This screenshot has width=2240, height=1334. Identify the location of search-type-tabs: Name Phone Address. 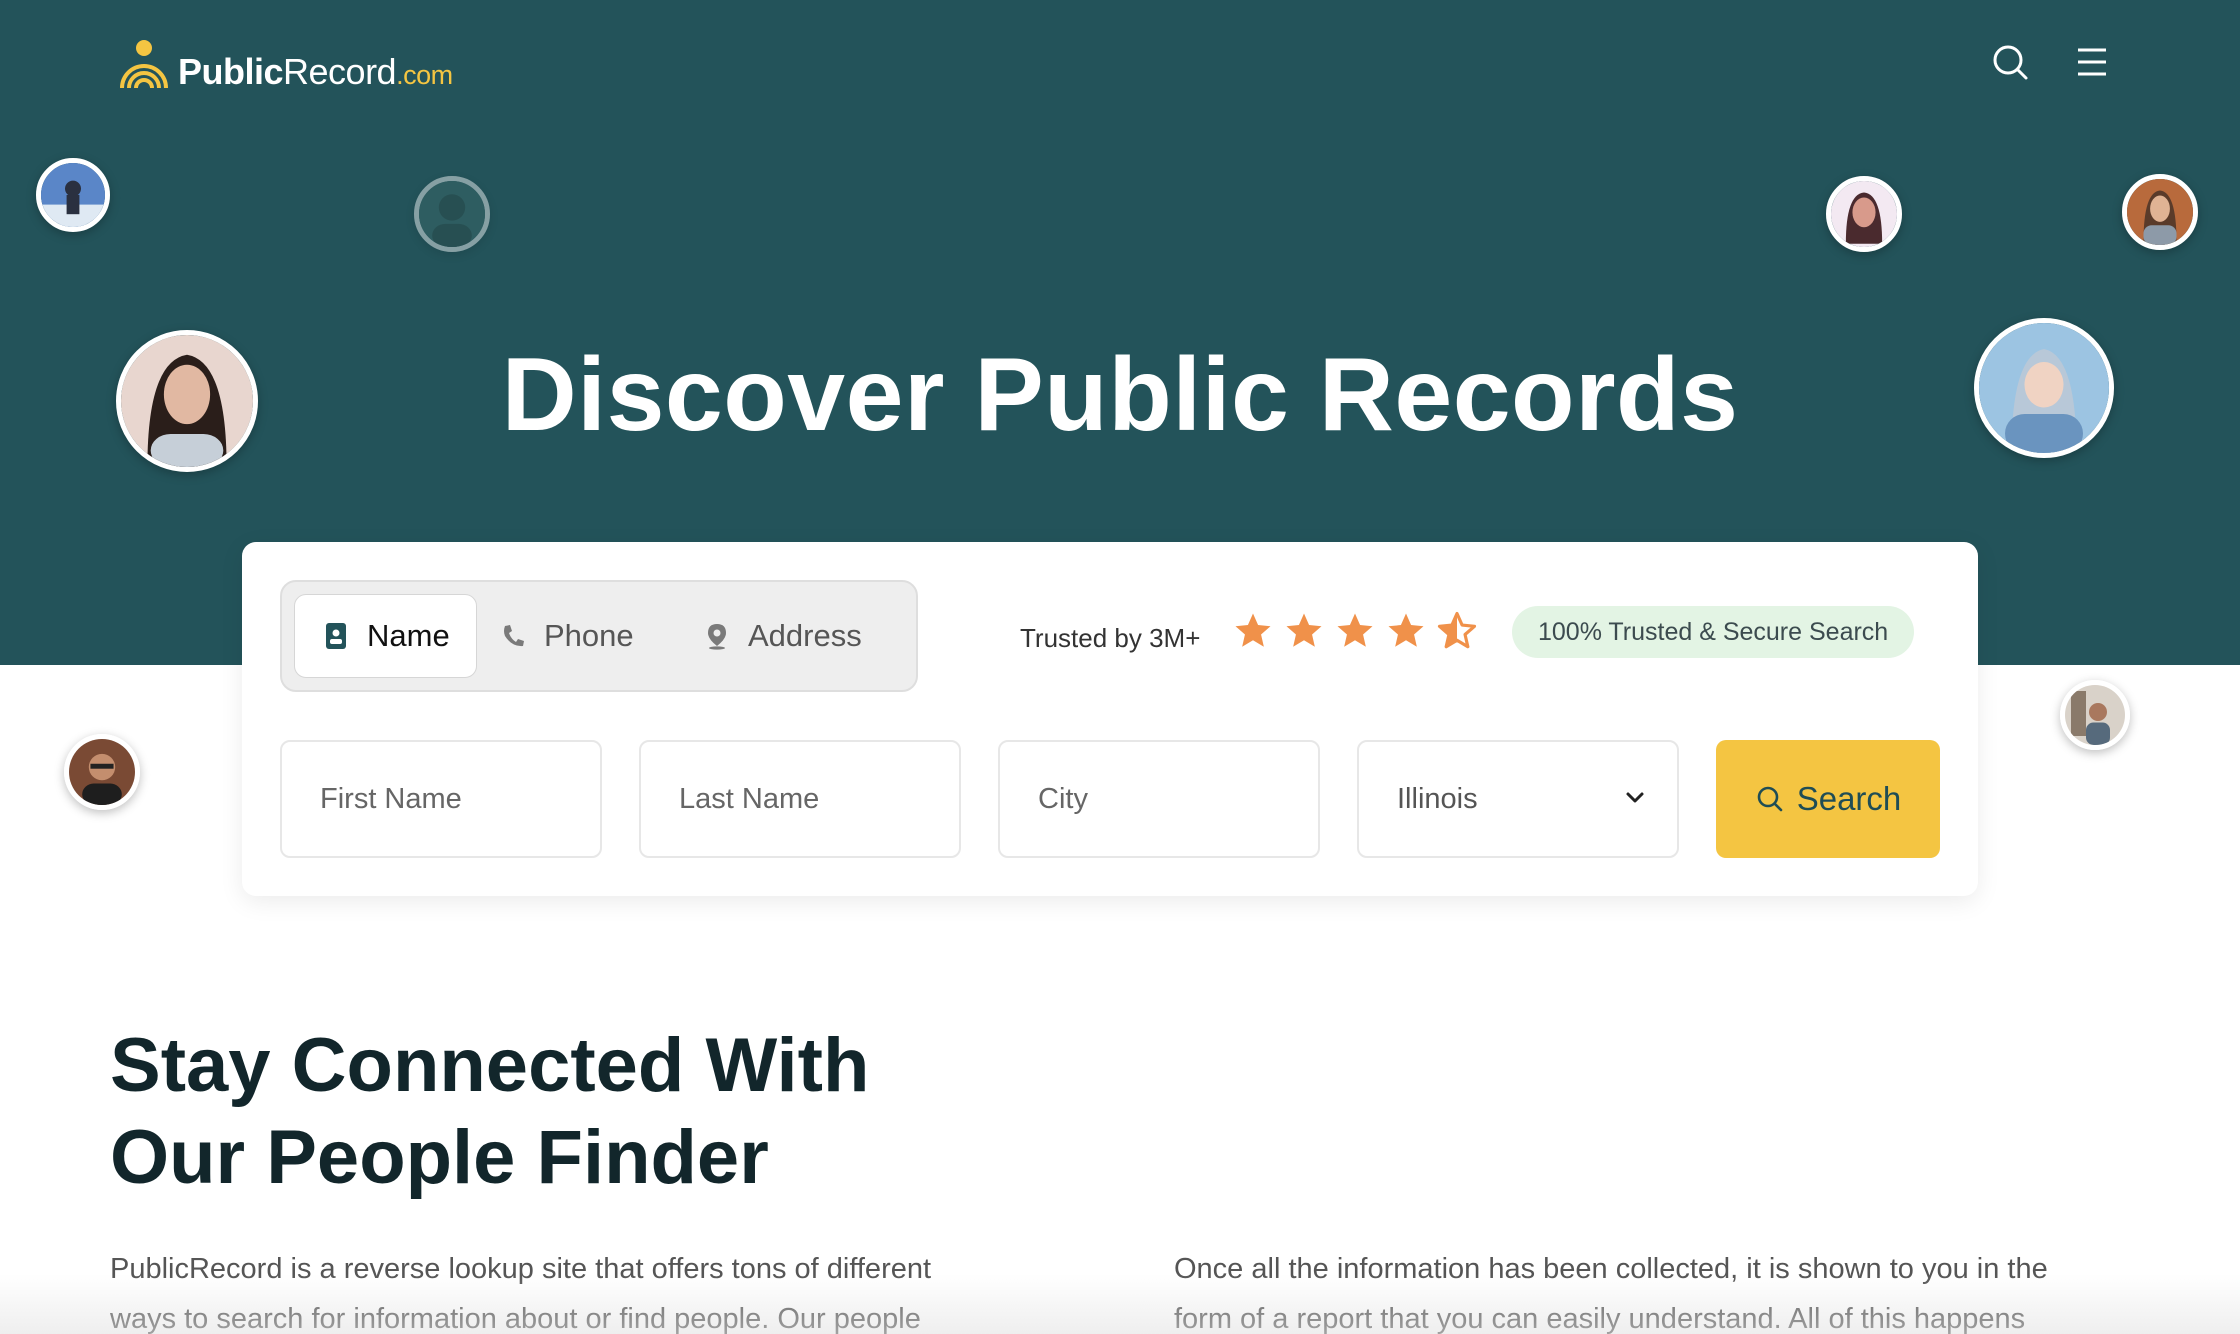
(599, 636).